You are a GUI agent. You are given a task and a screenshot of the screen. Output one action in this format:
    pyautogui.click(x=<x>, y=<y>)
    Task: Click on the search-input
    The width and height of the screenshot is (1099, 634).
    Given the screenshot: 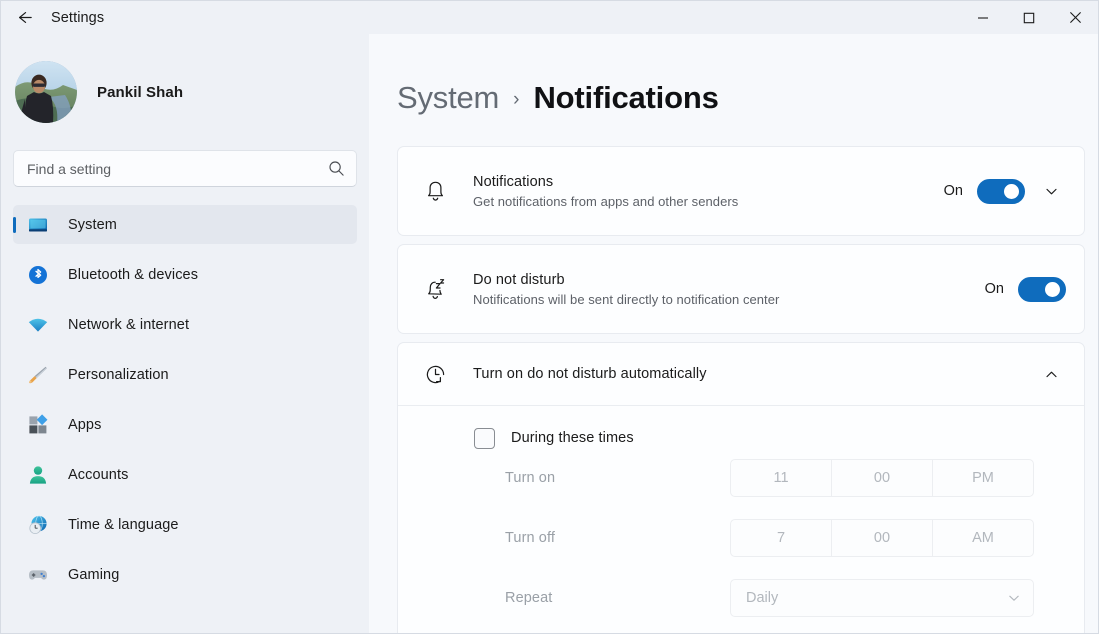 What is the action you would take?
    pyautogui.click(x=185, y=168)
    